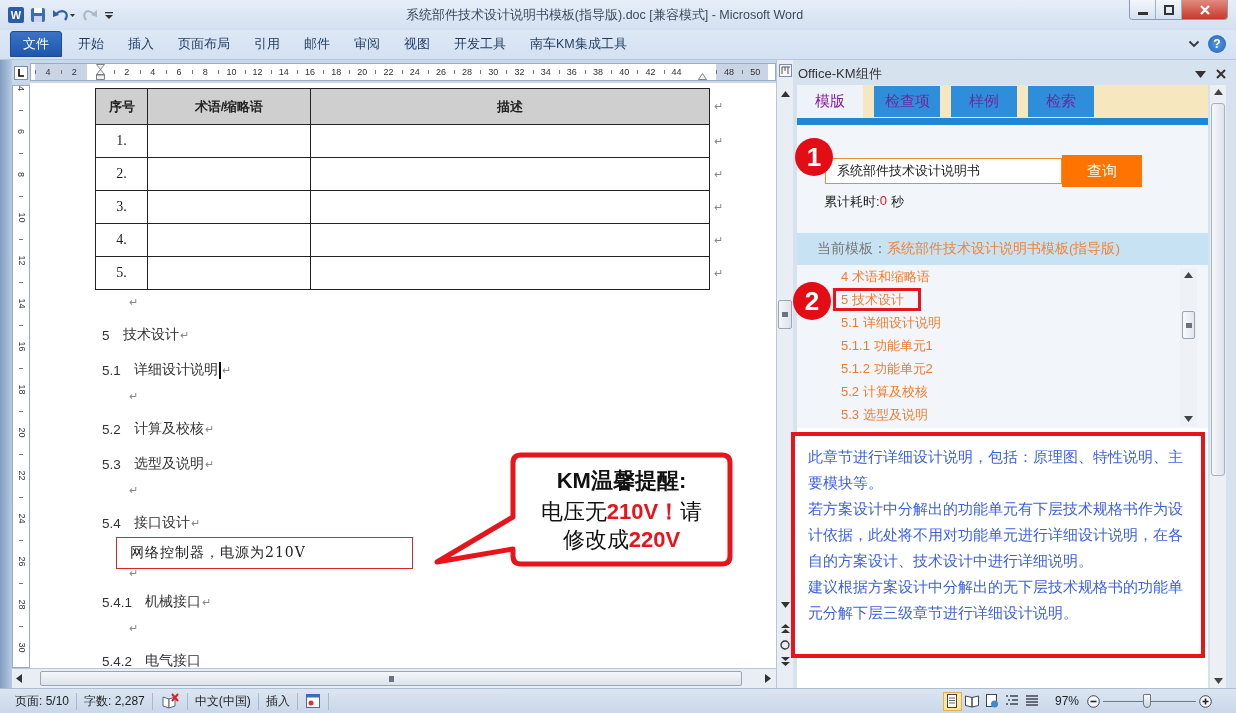  Describe the element at coordinates (141, 44) in the screenshot. I see `ribbon-tab: 插入` at that location.